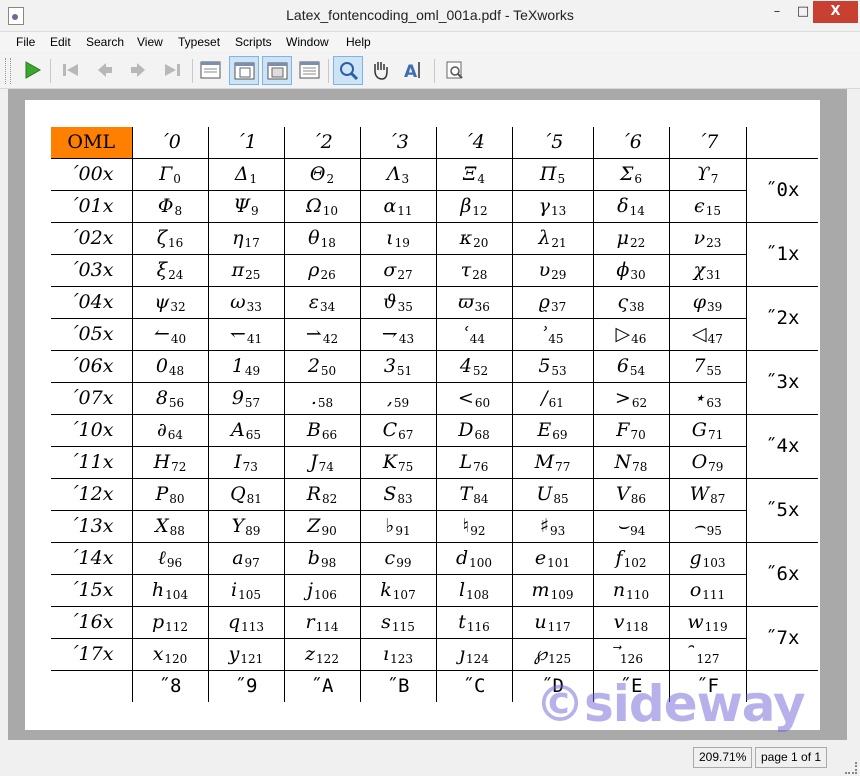  I want to click on menu-search: Search, so click(105, 42).